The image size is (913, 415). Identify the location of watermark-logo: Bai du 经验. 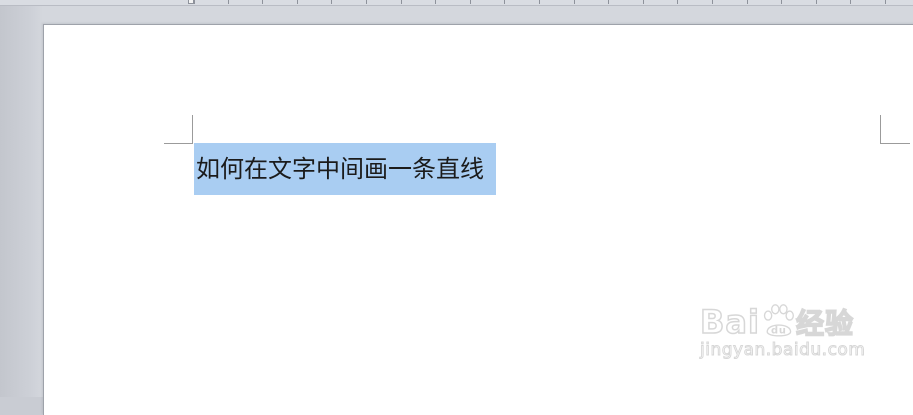
(784, 322).